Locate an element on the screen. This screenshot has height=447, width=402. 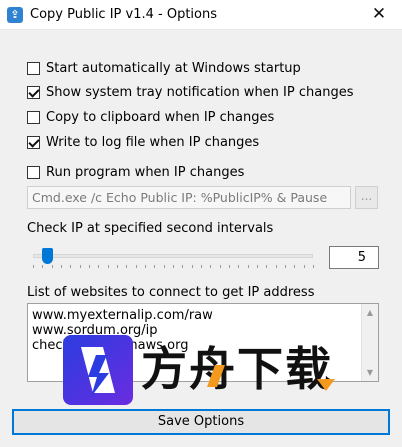
title-bar: ⇪ Copy Public IP v1.4 - Options ✕ is located at coordinates (201, 15).